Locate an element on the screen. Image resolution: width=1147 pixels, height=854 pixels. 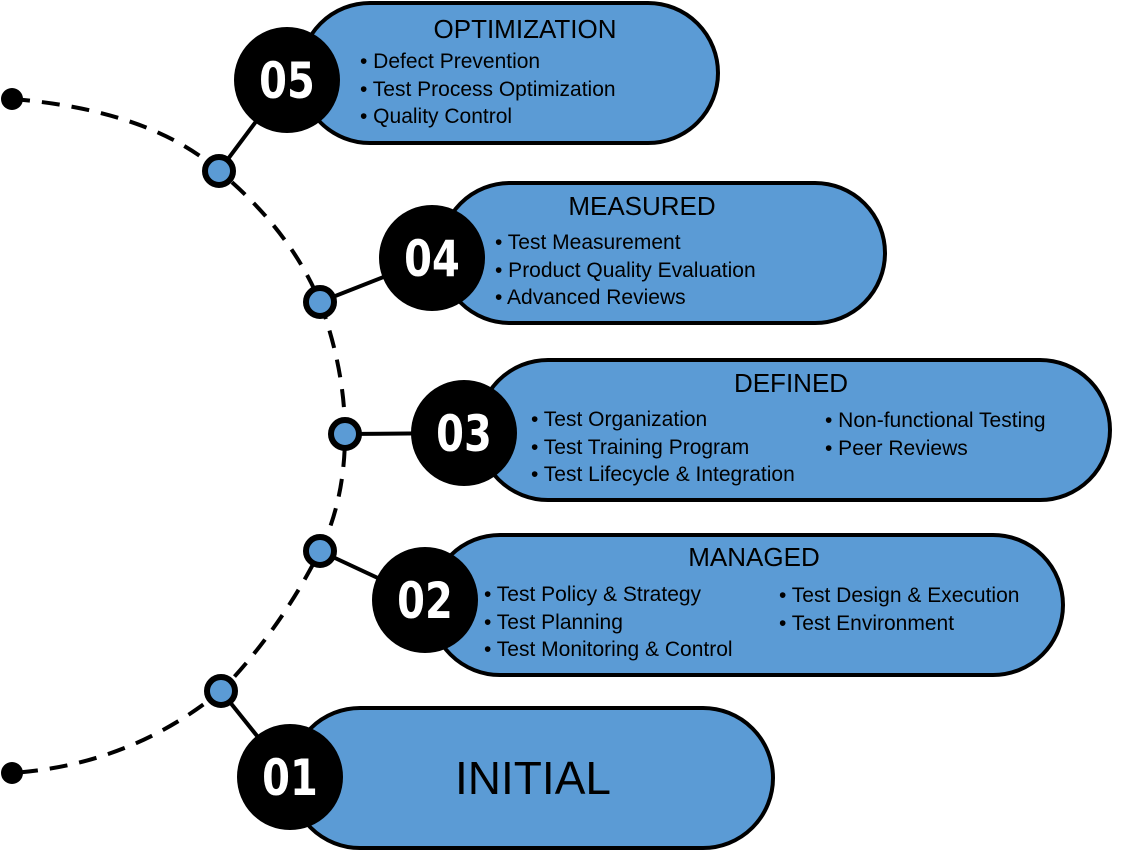
level-item: • Test Organization is located at coordinates (619, 419).